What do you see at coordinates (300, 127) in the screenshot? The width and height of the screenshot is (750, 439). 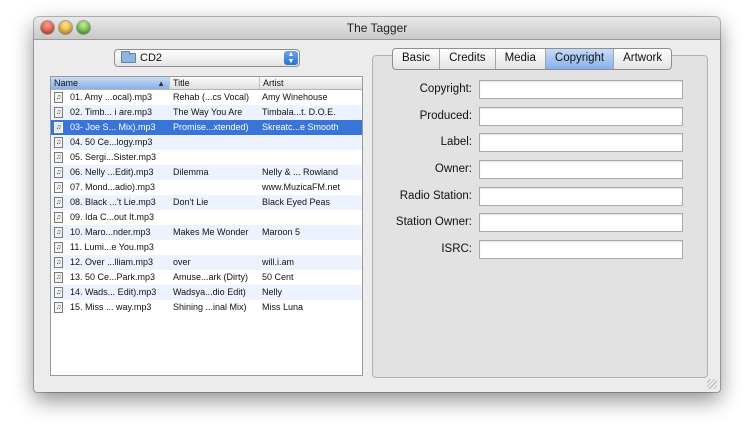 I see `cell-artist: Skreatc...e Smooth` at bounding box center [300, 127].